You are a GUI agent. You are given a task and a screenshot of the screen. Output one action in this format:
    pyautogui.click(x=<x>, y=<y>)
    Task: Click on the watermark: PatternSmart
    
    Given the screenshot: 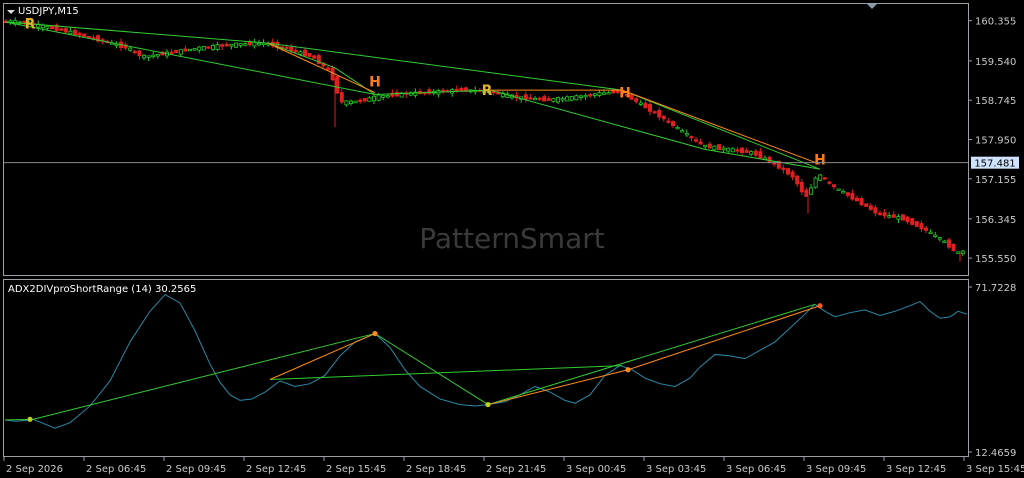 What is the action you would take?
    pyautogui.click(x=511, y=238)
    